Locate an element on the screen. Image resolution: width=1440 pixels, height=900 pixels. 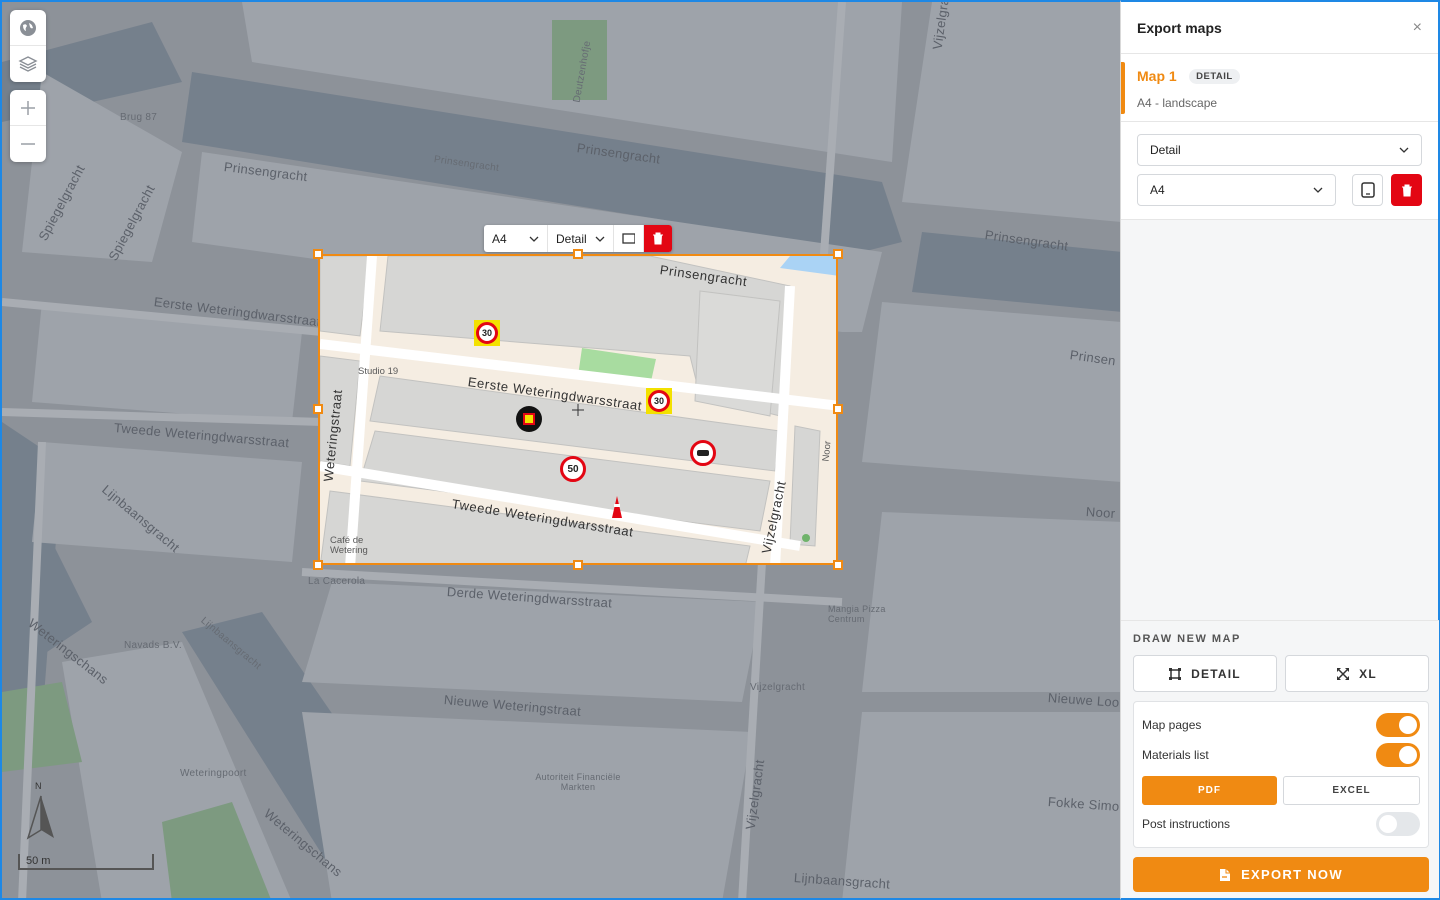
resize-handle-nw is located at coordinates (318, 254).